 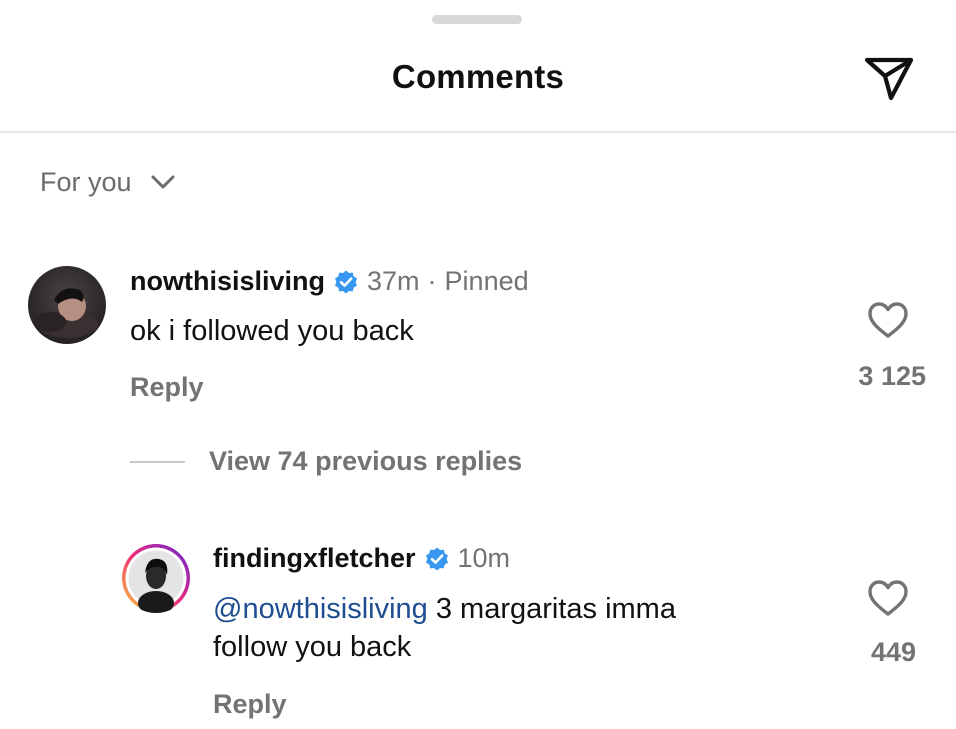 I want to click on reply-time: 10m, so click(x=484, y=558).